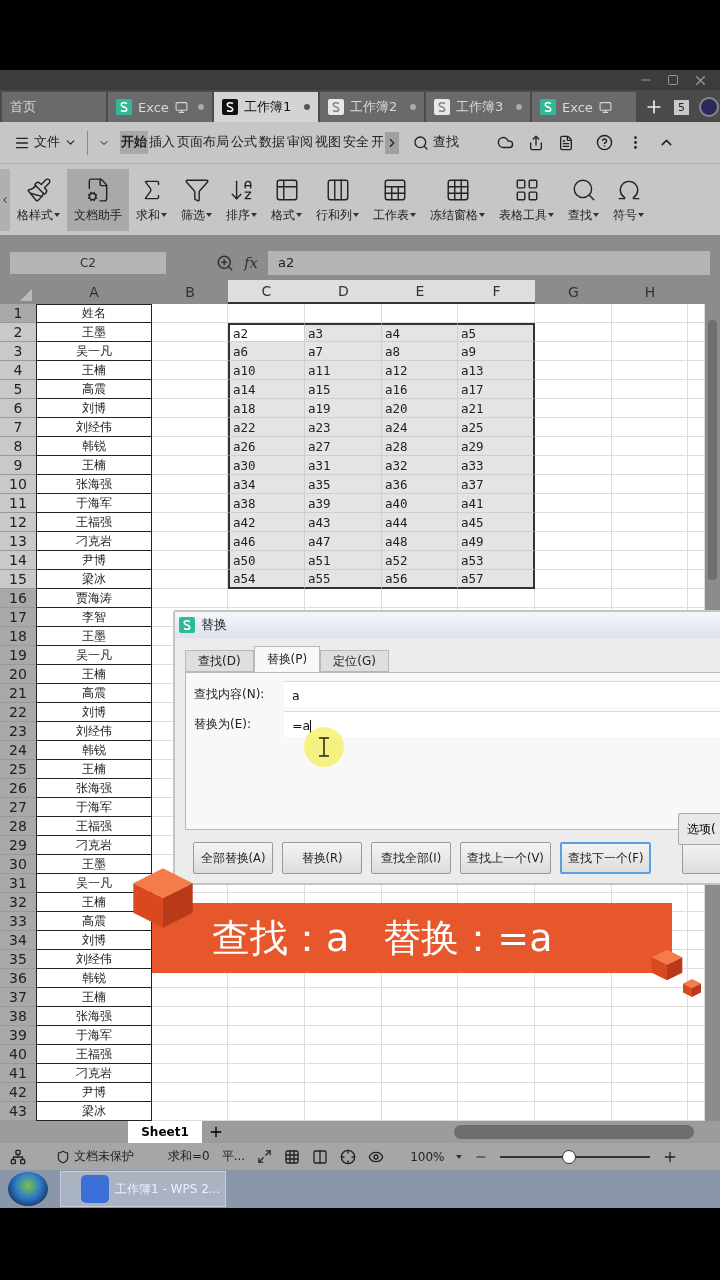  Describe the element at coordinates (196, 199) in the screenshot. I see `toolbar-button: 筛选` at that location.